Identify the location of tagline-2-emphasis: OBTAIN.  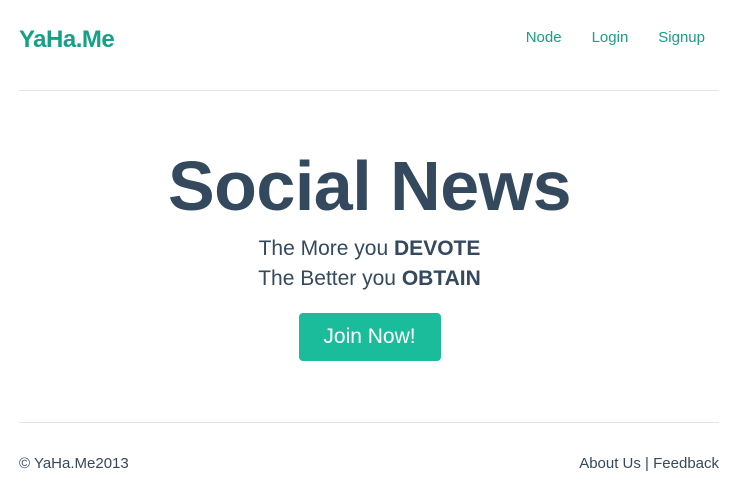
(441, 278).